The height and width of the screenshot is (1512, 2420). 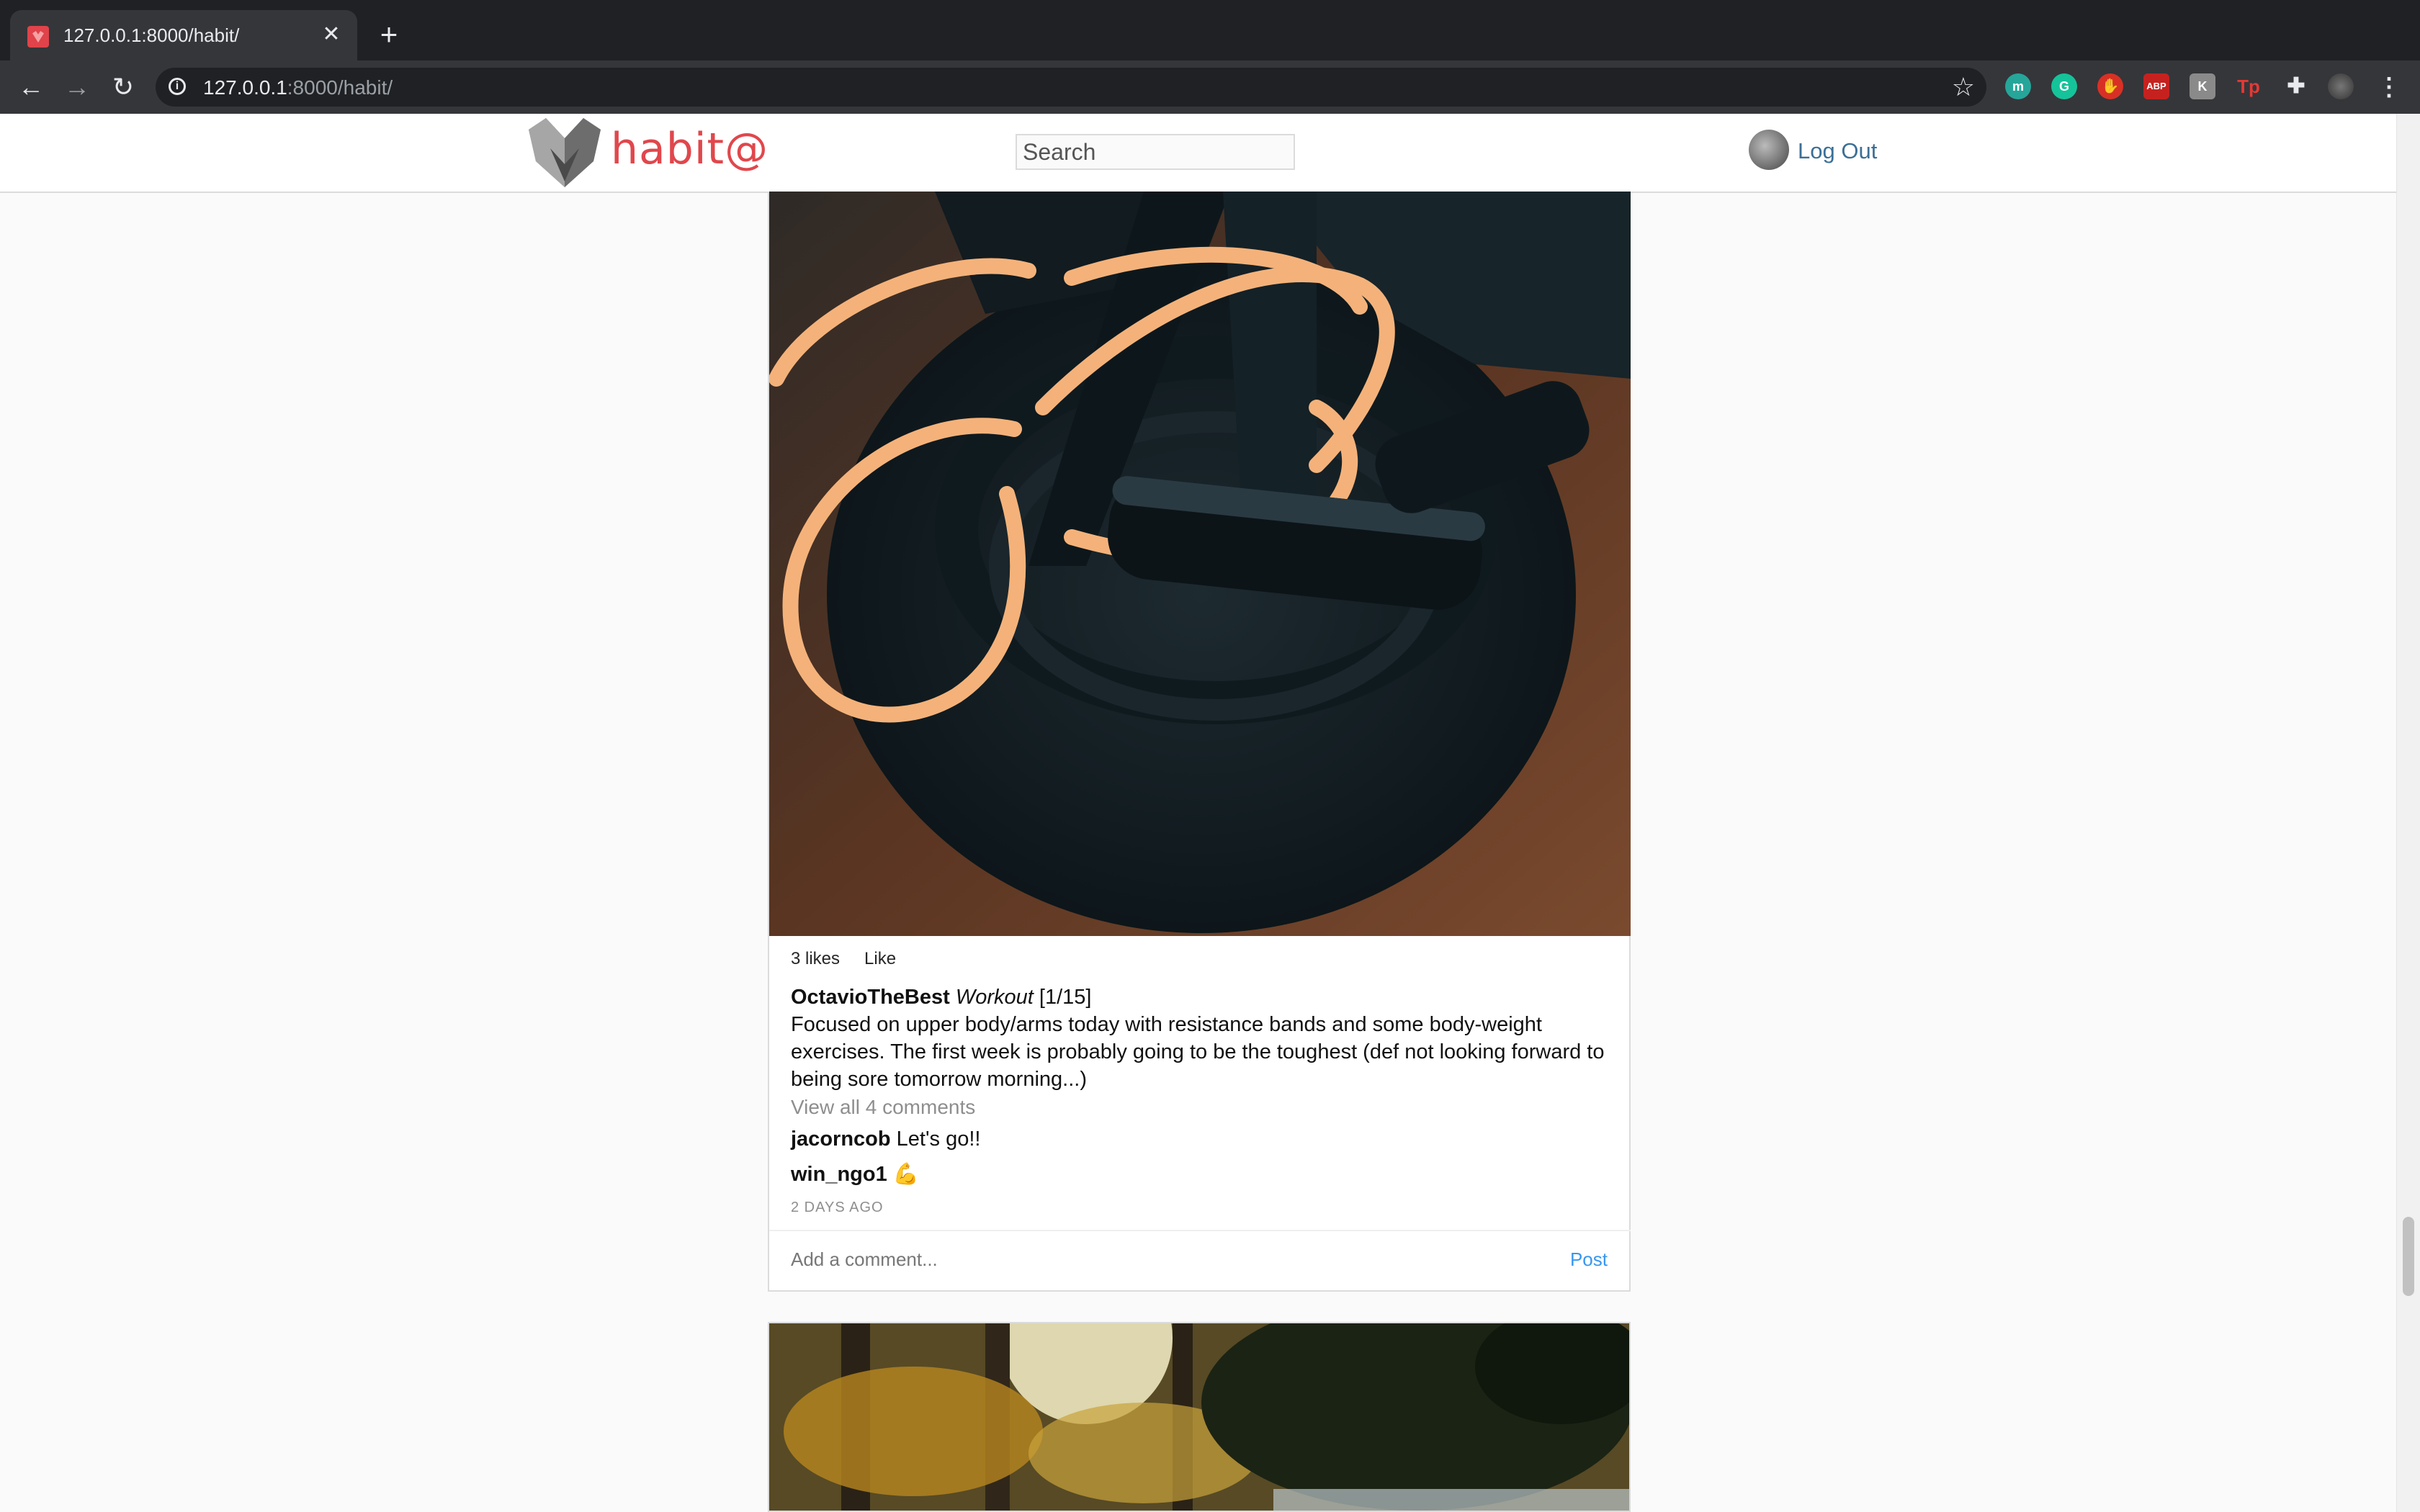 I want to click on site-header: habit@ Log Out, so click(x=1198, y=153).